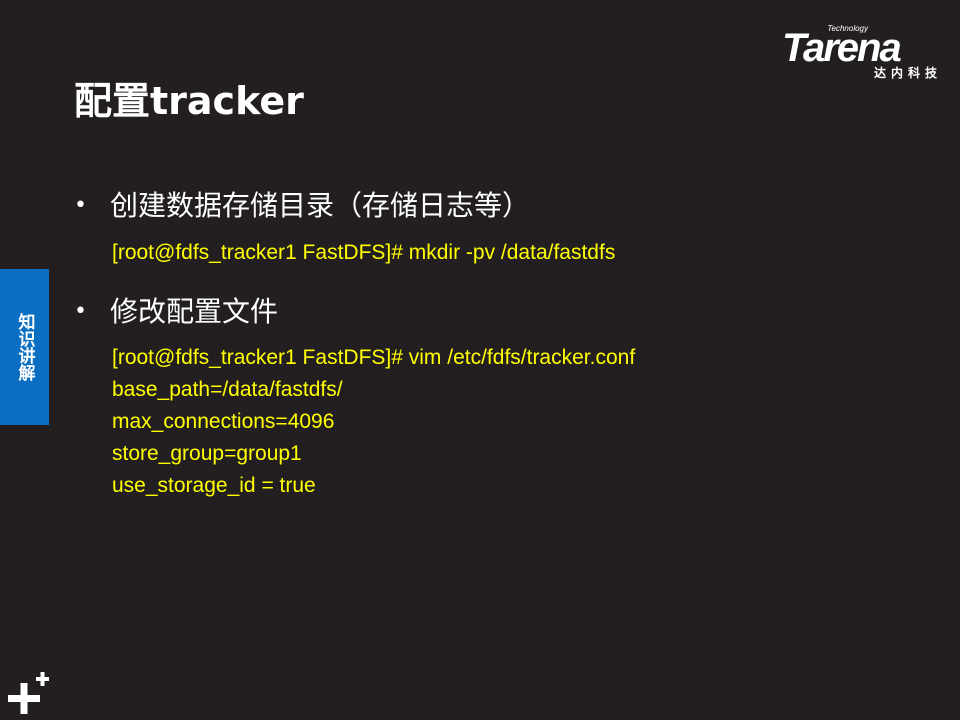  I want to click on bullet-item: • 创建数据存储目录（存储日志等）, so click(302, 204).